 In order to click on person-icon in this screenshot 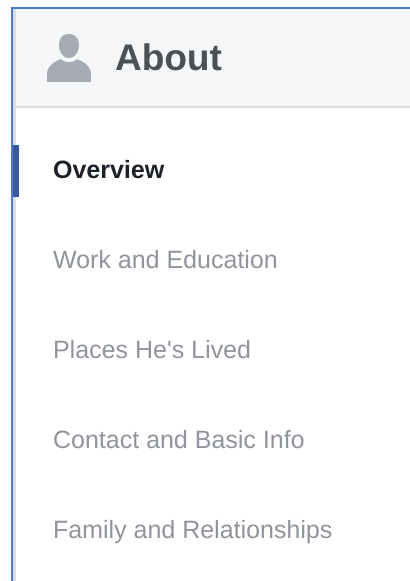, I will do `click(69, 58)`.